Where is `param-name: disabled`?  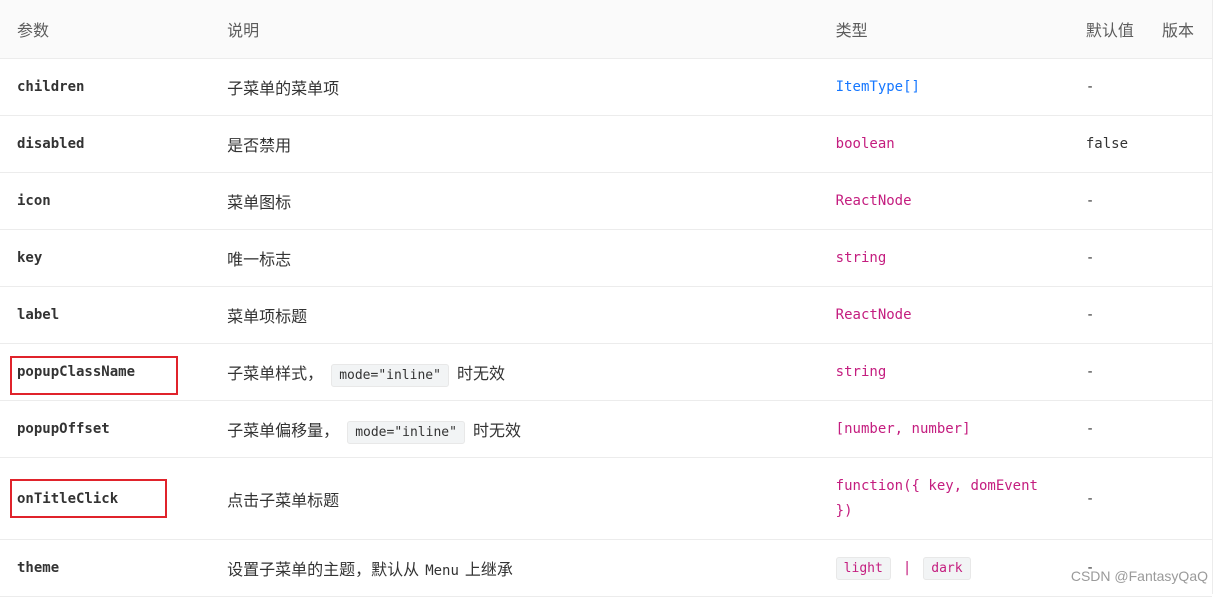
param-name: disabled is located at coordinates (114, 144).